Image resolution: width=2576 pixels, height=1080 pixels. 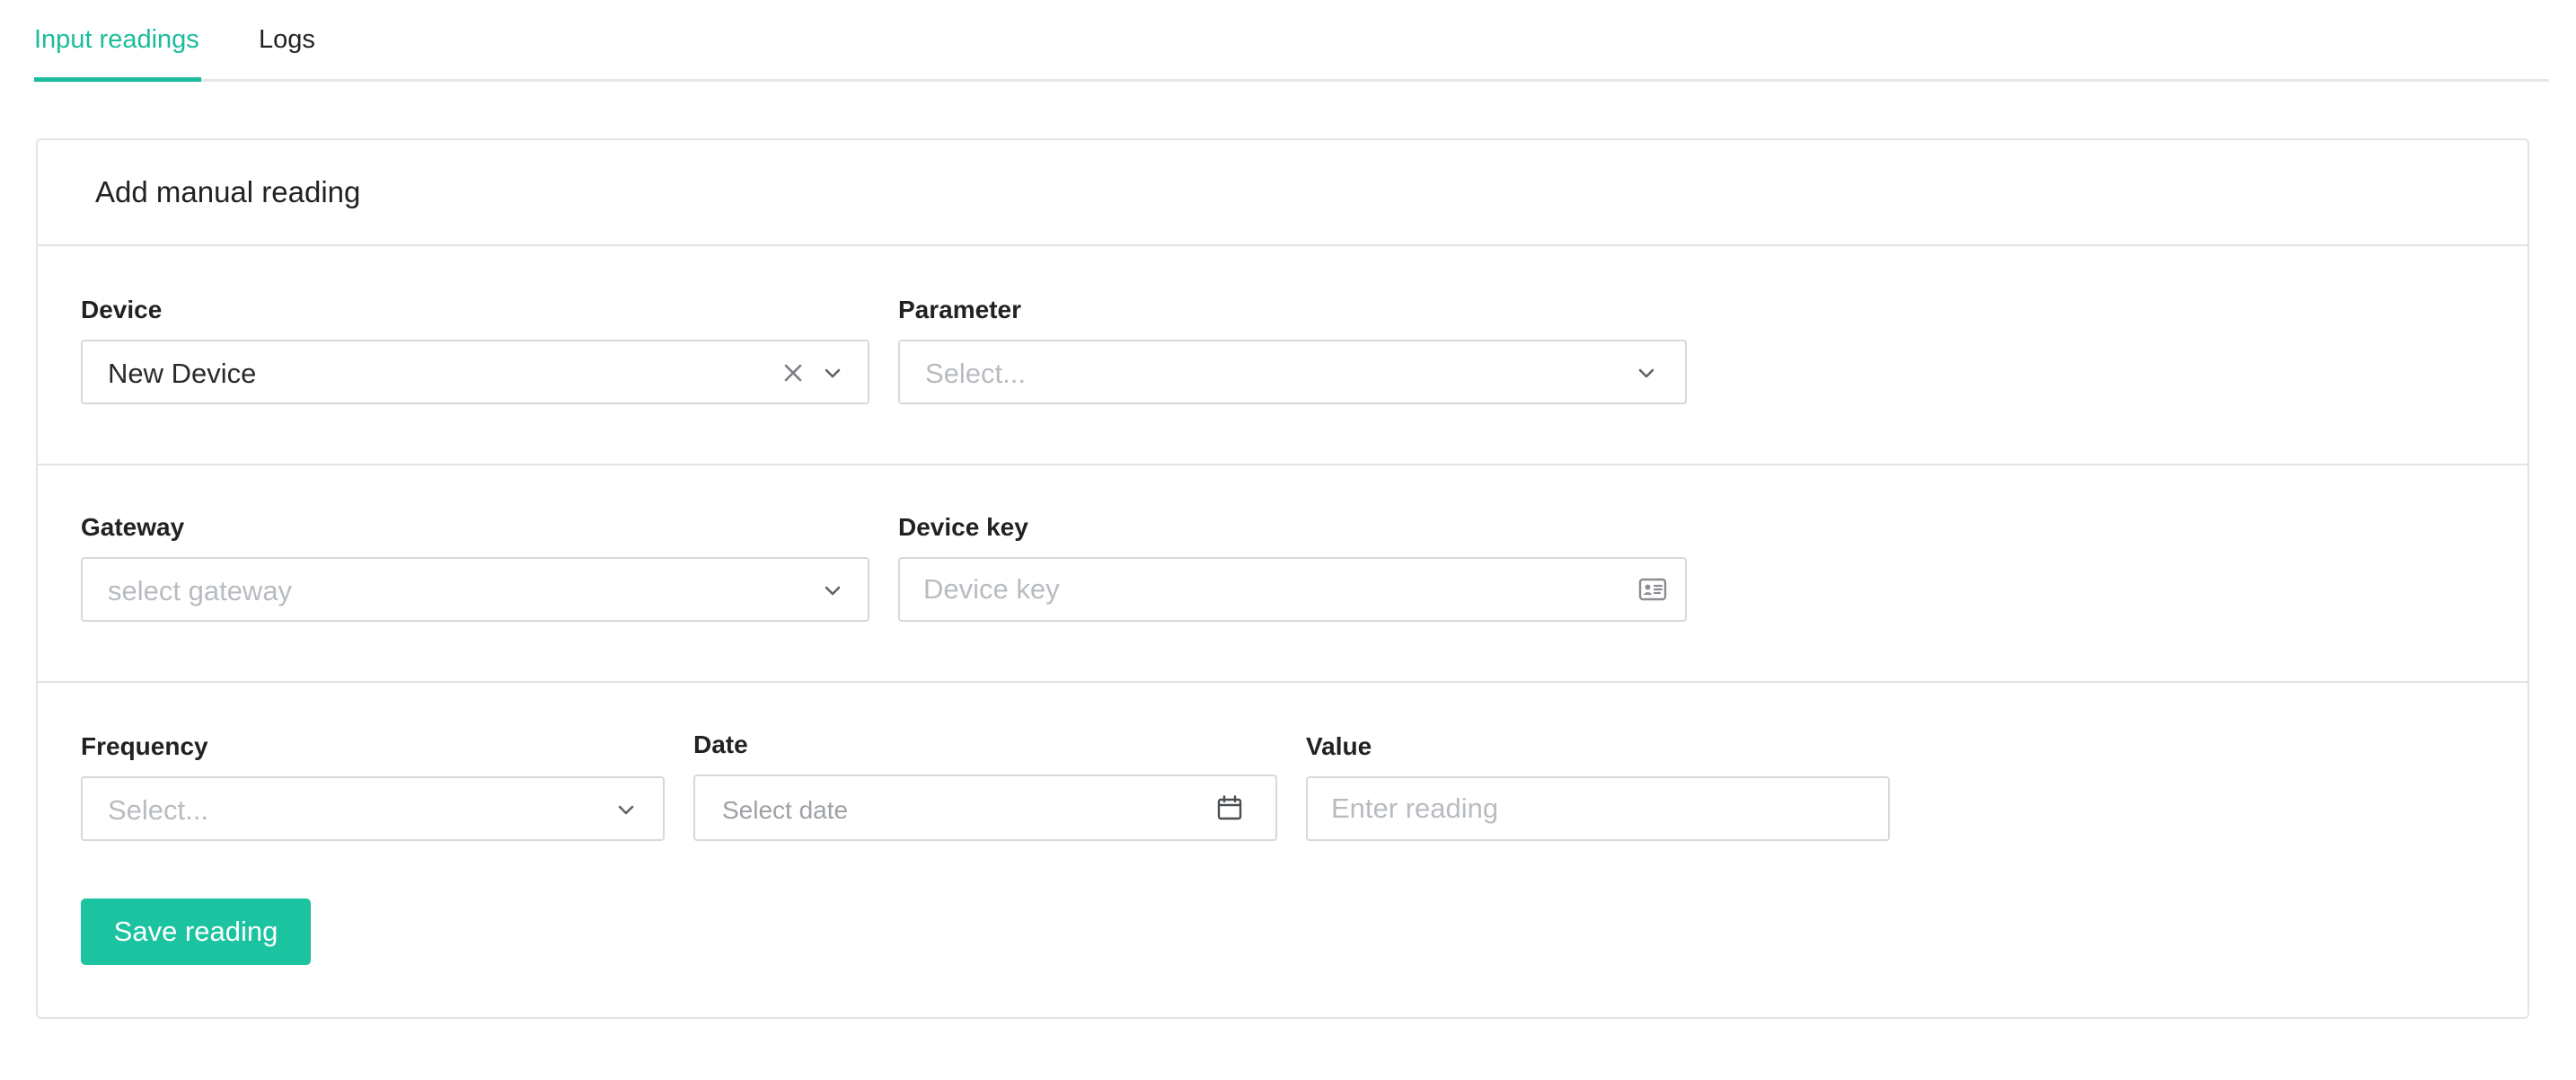 I want to click on value-input, so click(x=1598, y=808).